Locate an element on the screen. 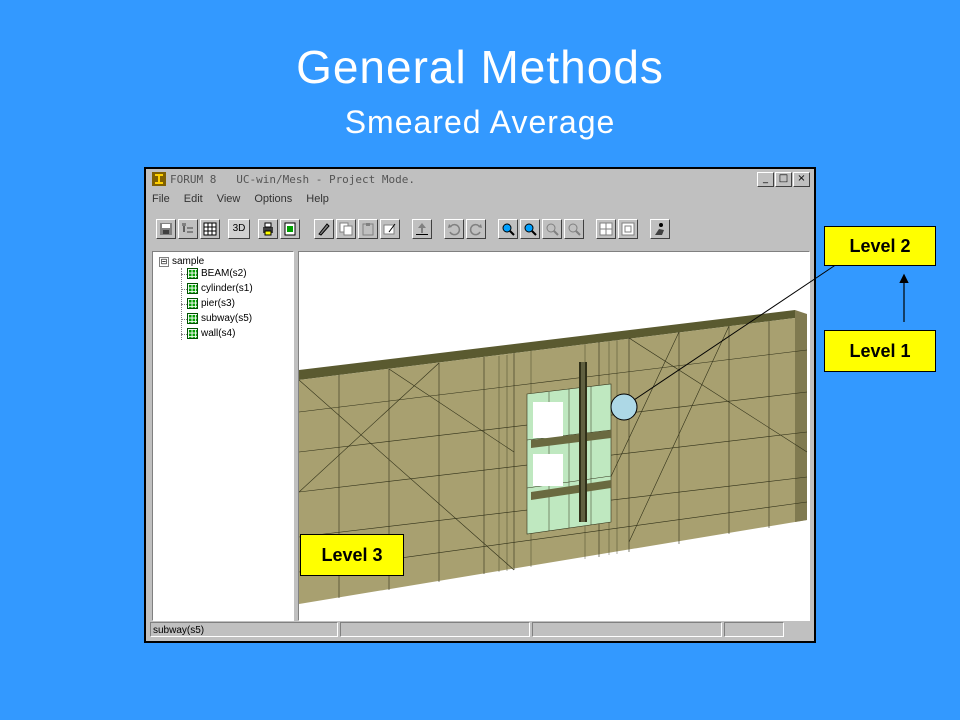  zoom-window-icon is located at coordinates (552, 229).